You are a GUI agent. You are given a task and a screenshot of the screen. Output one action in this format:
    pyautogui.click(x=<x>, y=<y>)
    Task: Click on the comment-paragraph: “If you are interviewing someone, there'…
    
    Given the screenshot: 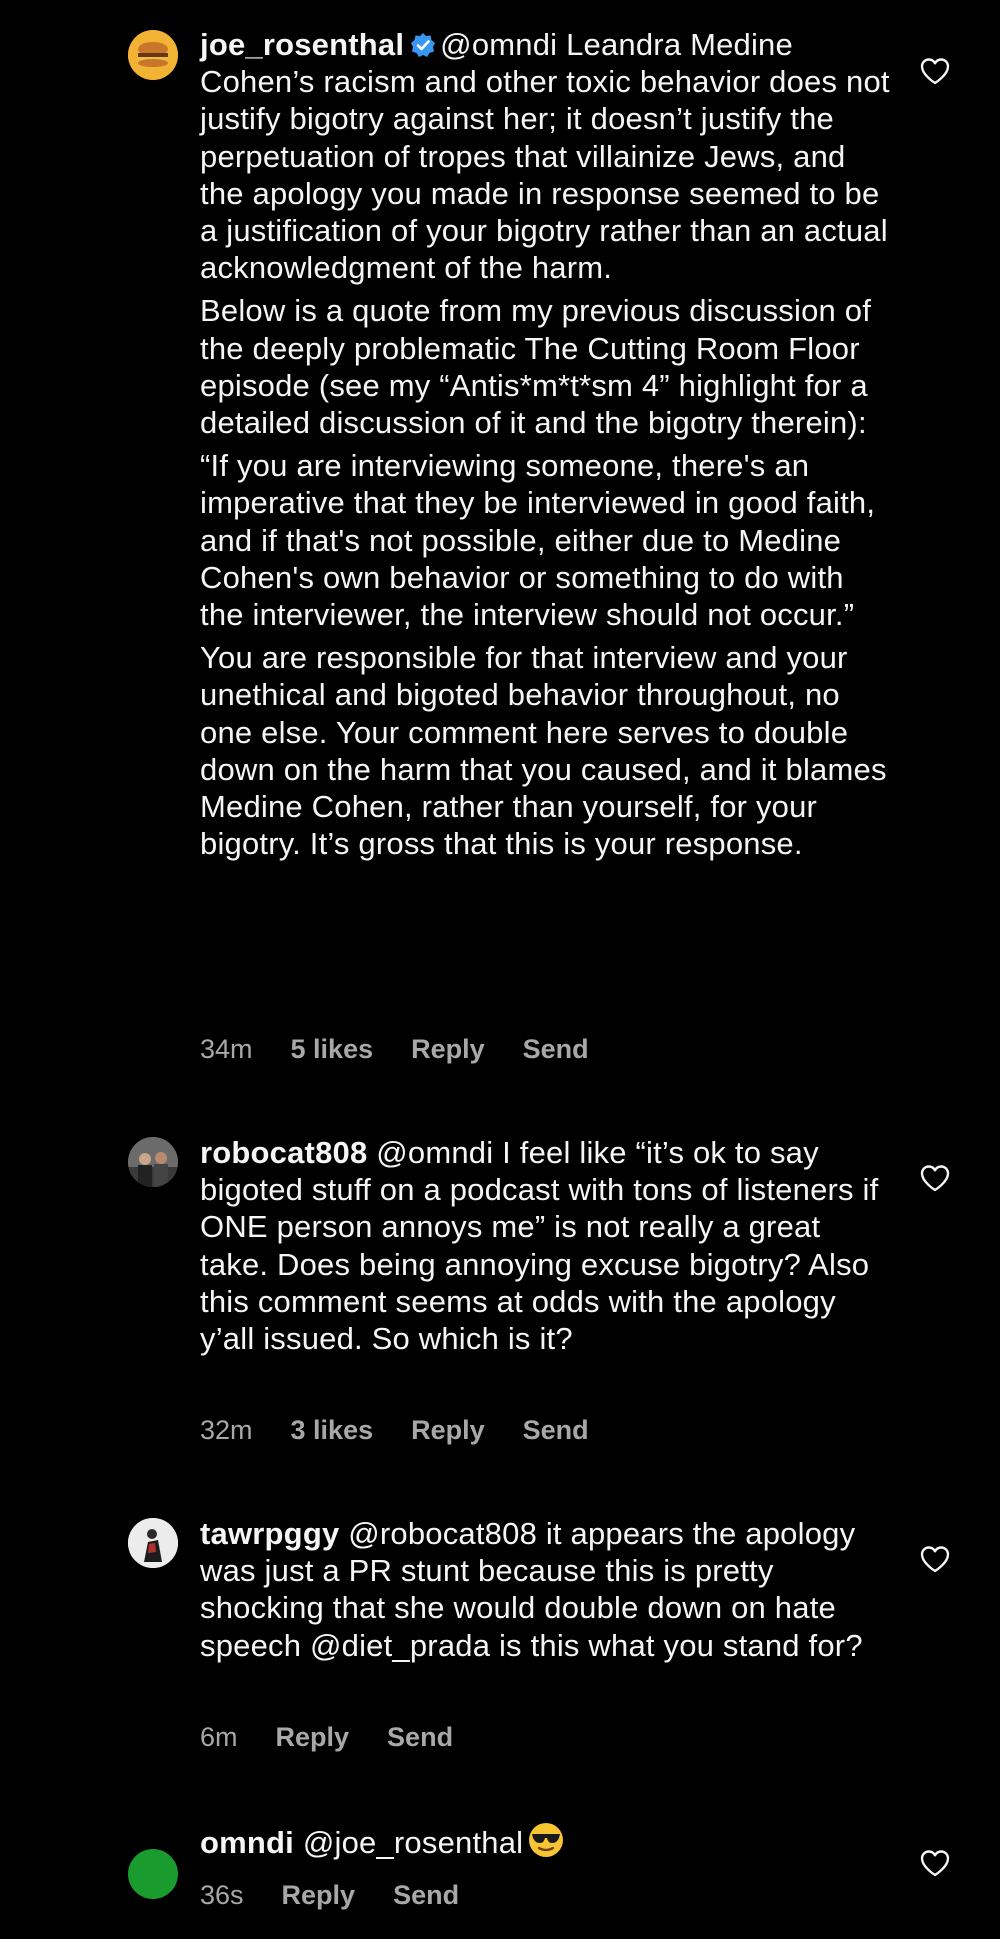 What is the action you would take?
    pyautogui.click(x=538, y=540)
    